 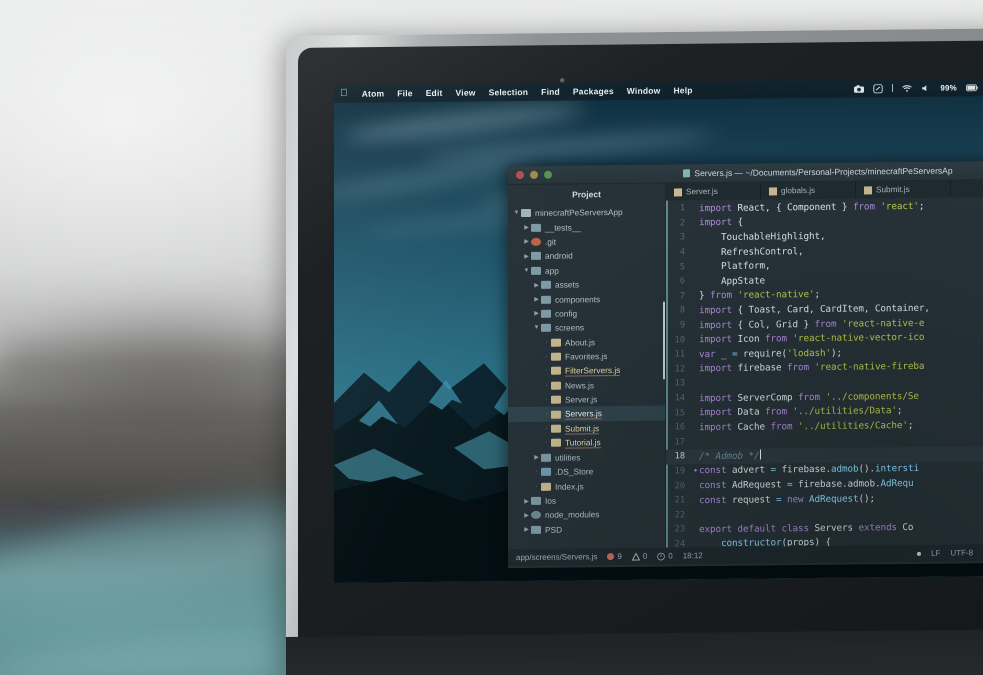 I want to click on tree-item: ▶ __tests__, so click(x=586, y=227).